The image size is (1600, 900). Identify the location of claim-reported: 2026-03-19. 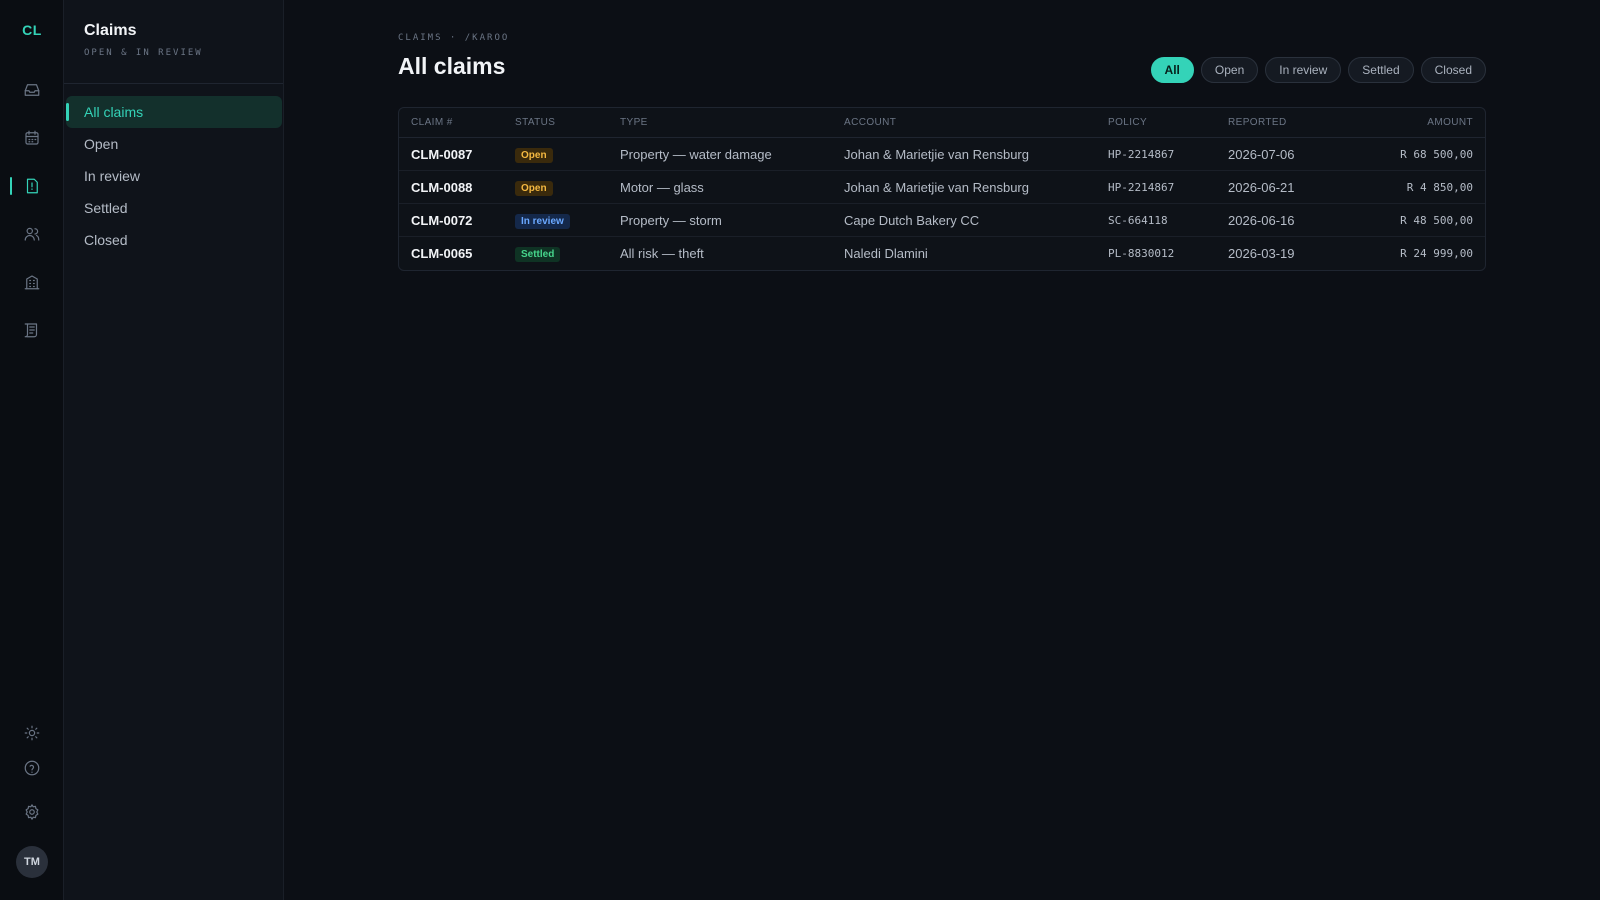
(1261, 253).